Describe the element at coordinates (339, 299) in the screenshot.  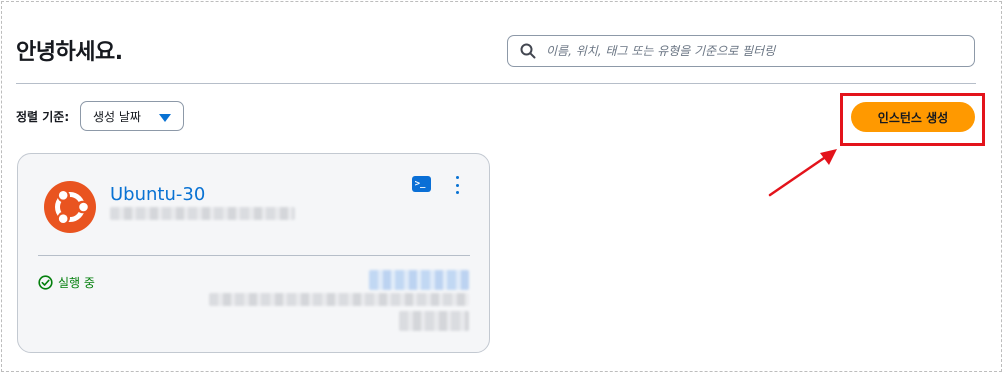
I see `redacted-location` at that location.